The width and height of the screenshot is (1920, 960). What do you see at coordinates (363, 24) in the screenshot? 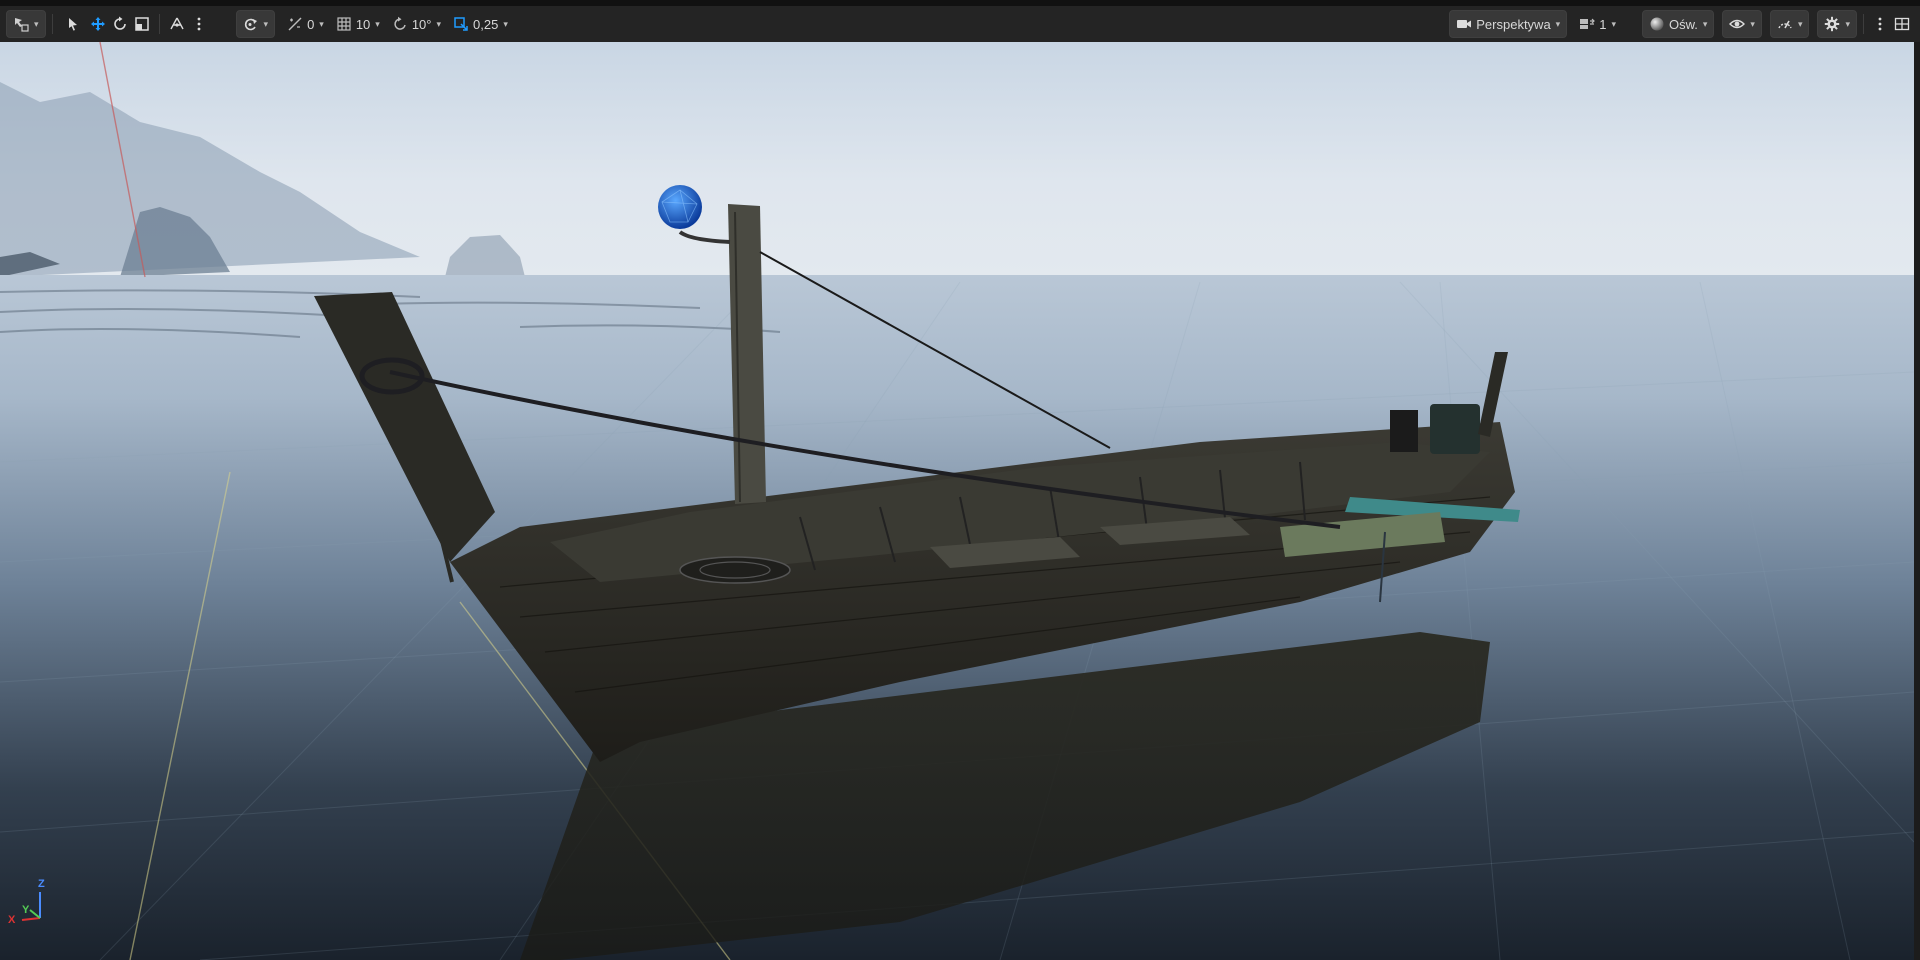
I see `grid-snap-value: 10` at bounding box center [363, 24].